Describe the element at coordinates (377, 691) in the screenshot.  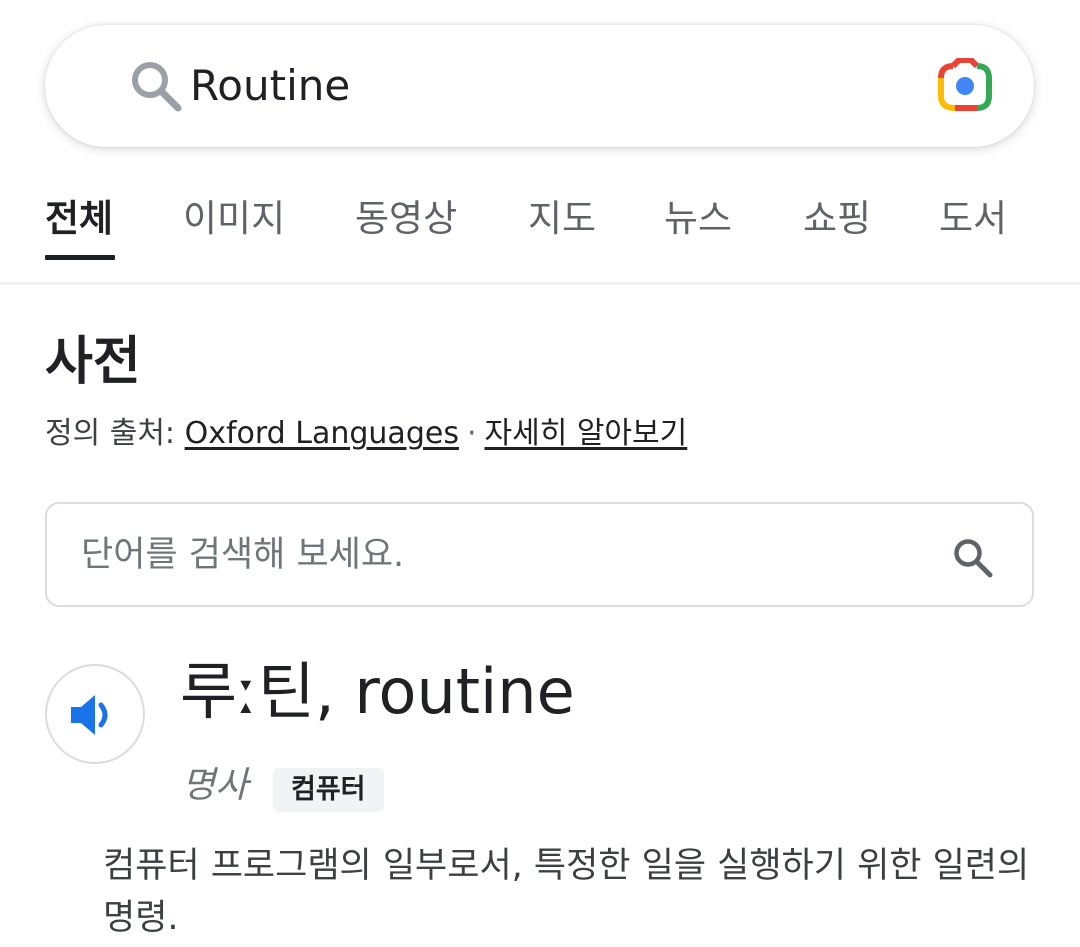
I see `headword: 루ː틴, routine` at that location.